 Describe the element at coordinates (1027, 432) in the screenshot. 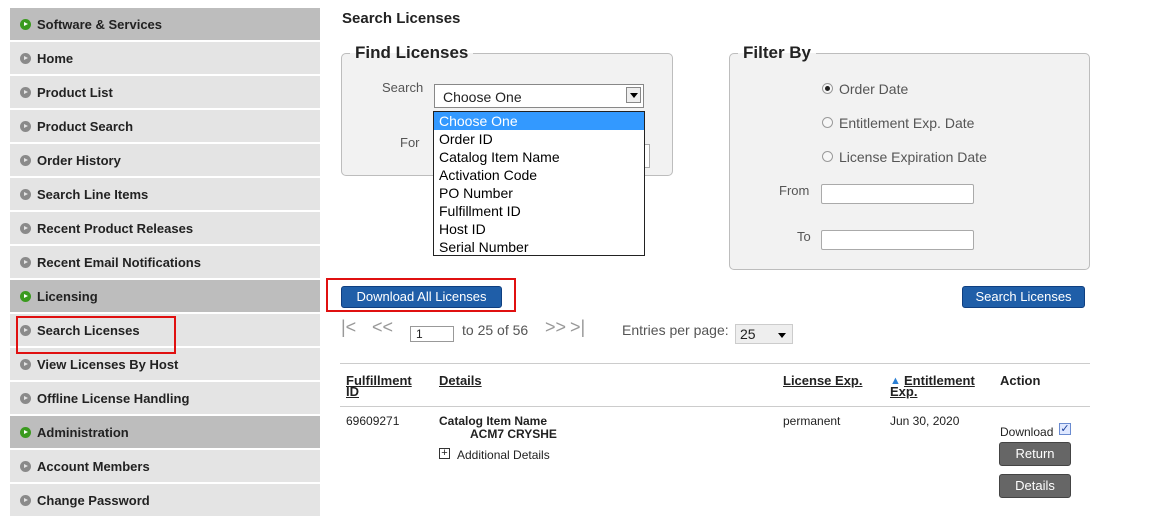

I see `download-label: Download` at that location.